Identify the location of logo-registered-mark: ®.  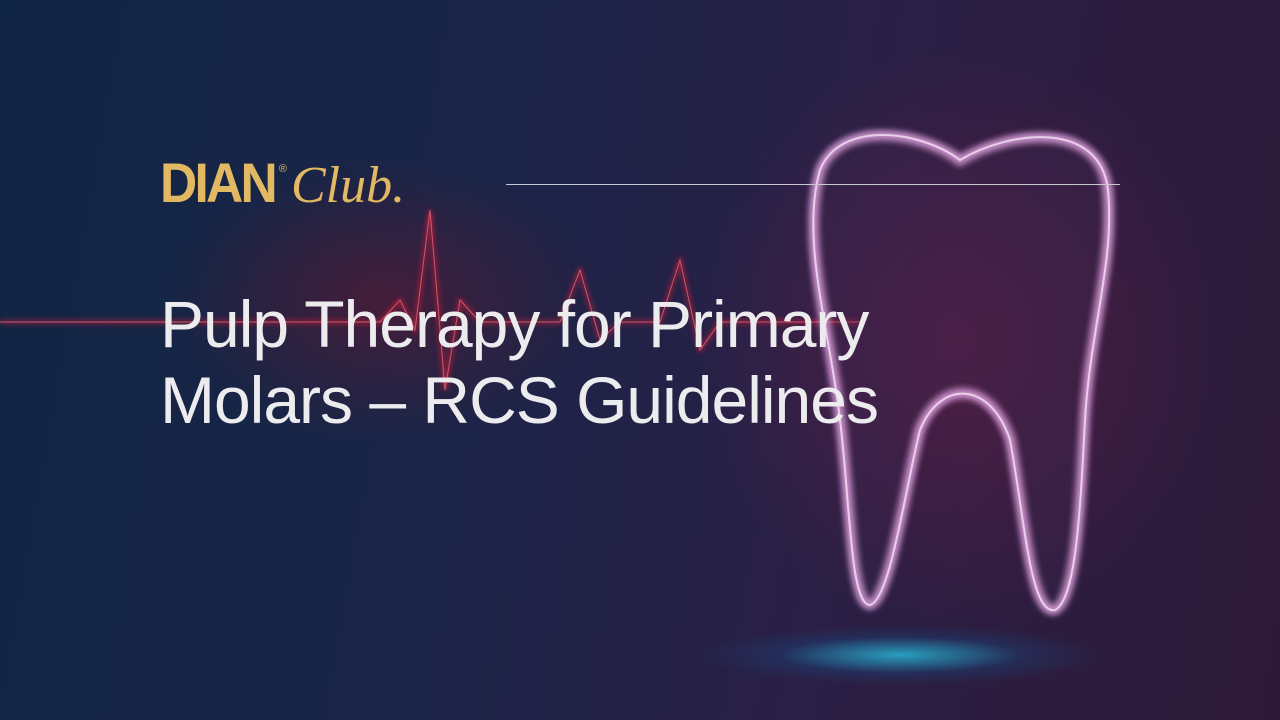
(282, 169).